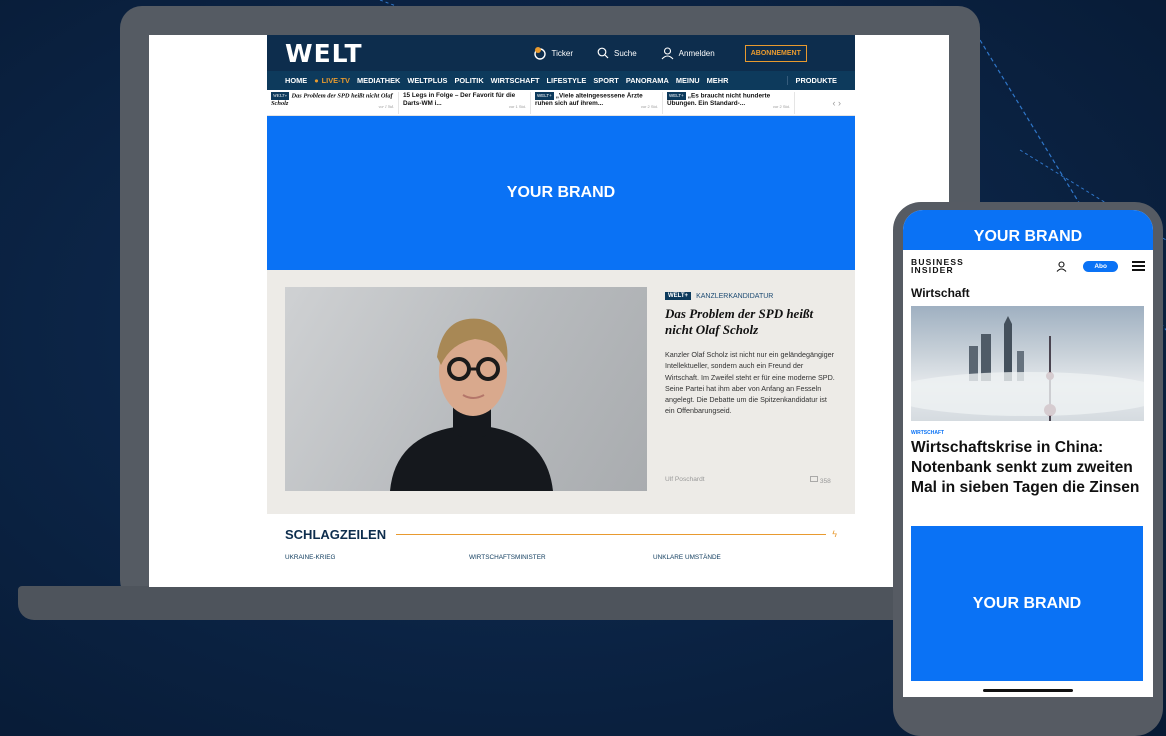 This screenshot has height=736, width=1166. I want to click on comment-icon, so click(814, 479).